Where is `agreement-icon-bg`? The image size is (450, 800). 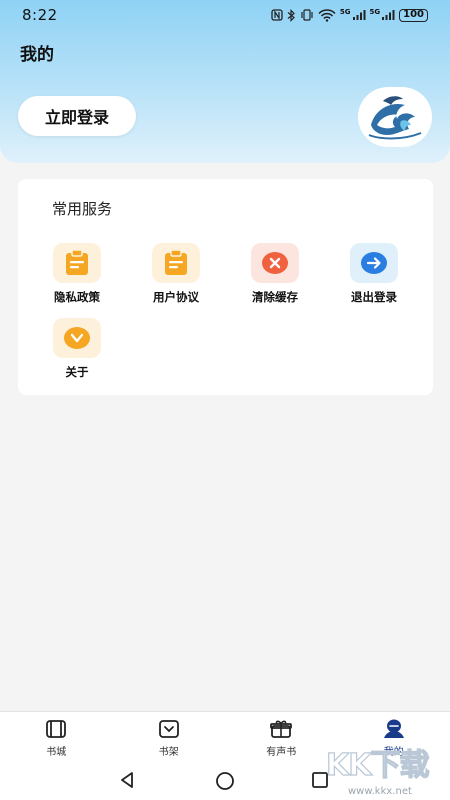
agreement-icon-bg is located at coordinates (176, 263).